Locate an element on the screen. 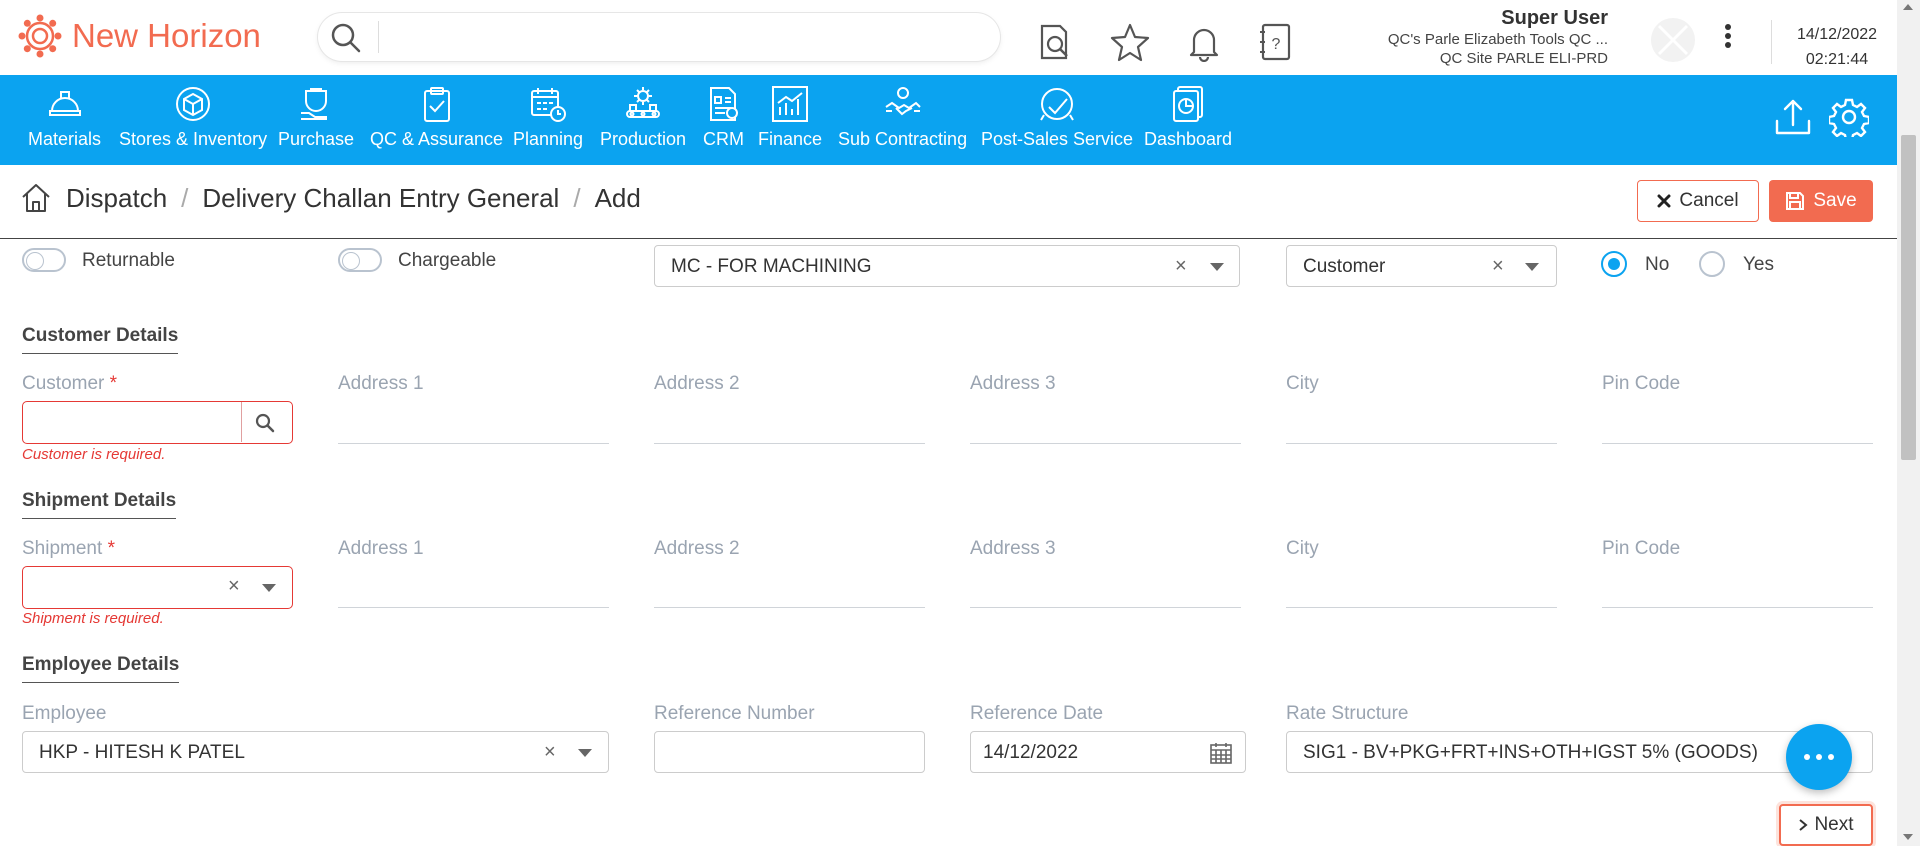 The image size is (1920, 846). customer-city-field is located at coordinates (1421, 443).